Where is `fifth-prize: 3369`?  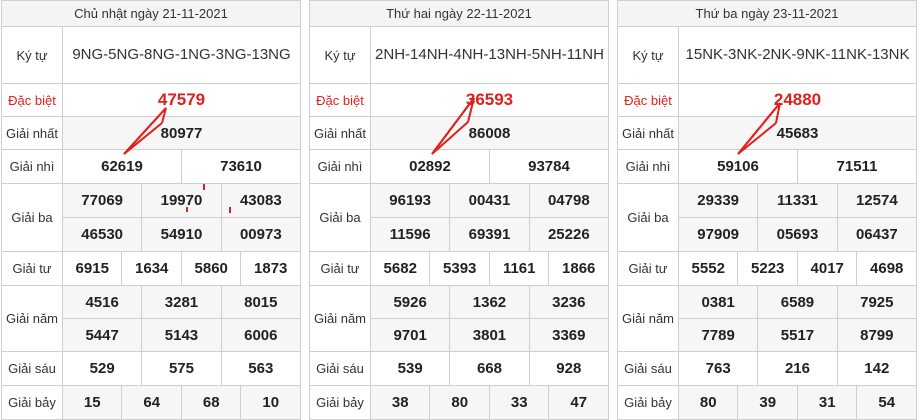 fifth-prize: 3369 is located at coordinates (569, 335).